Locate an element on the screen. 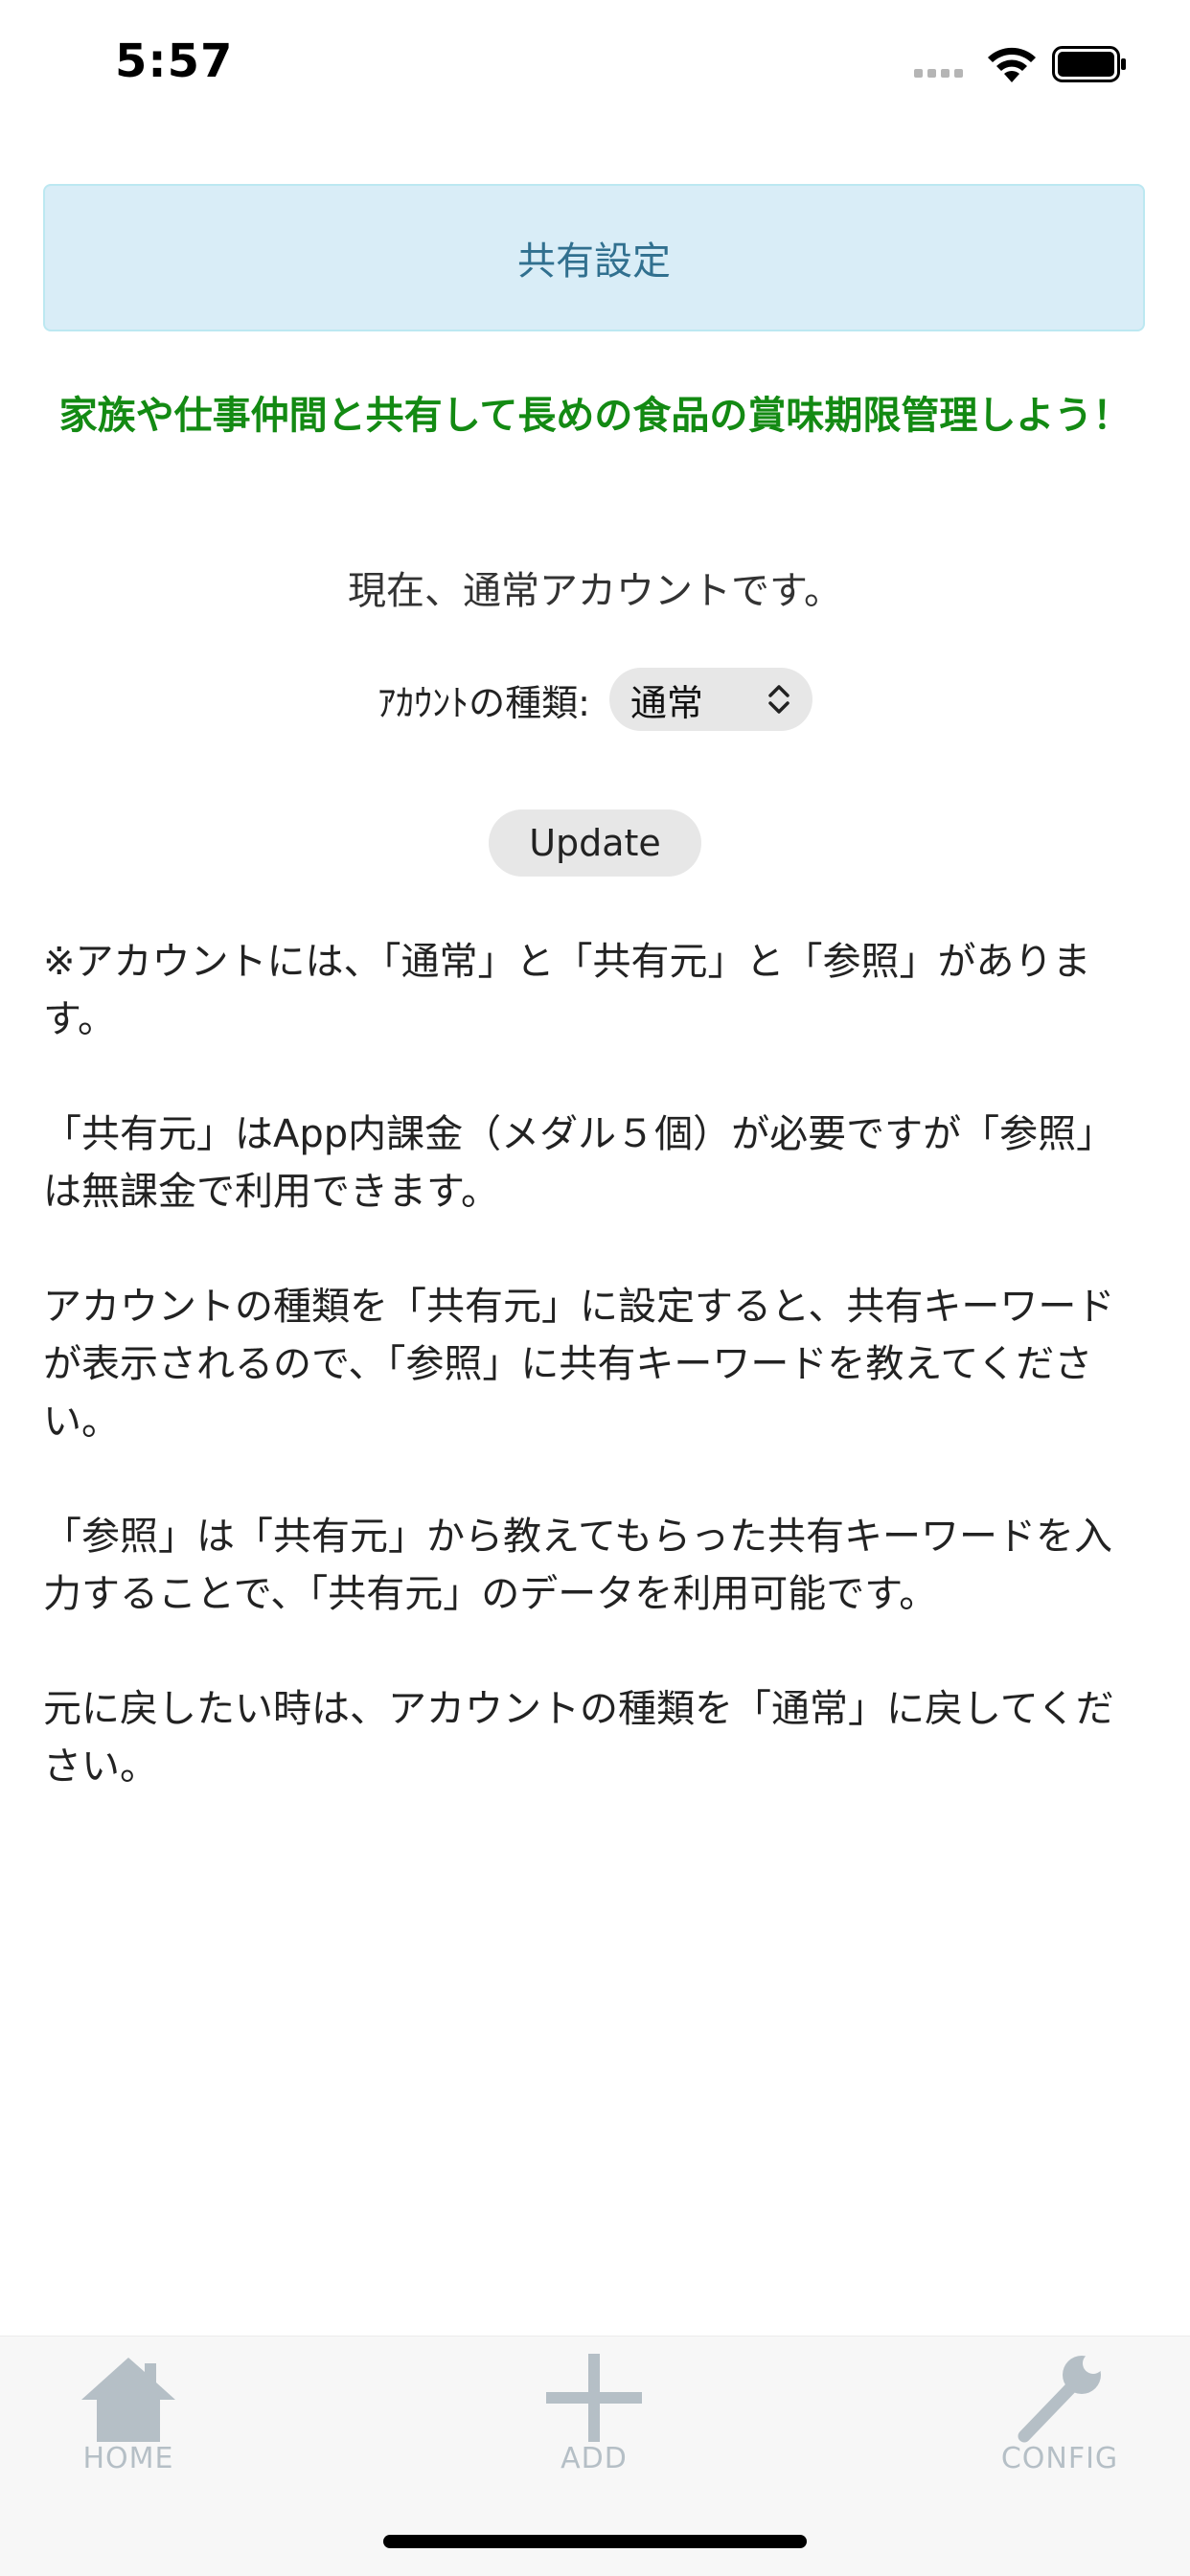 The width and height of the screenshot is (1190, 2576). account-type-row: ｱｶｳﾝﾄの種類: 通常 is located at coordinates (595, 699).